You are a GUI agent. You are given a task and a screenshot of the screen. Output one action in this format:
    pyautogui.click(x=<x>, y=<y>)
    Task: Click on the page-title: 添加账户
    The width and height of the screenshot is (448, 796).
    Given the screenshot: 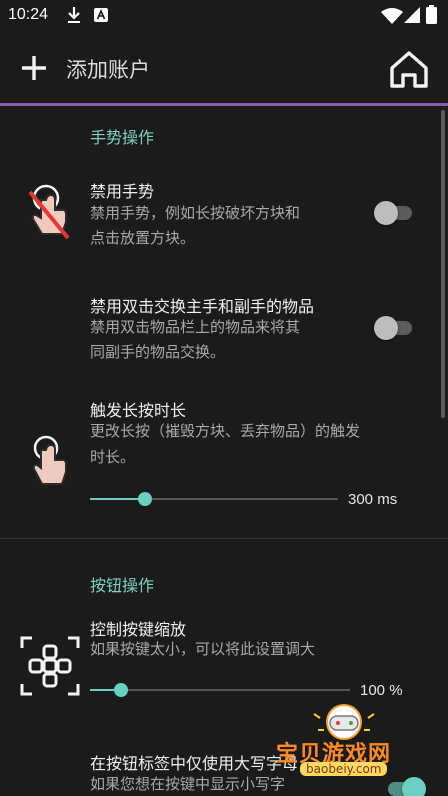 What is the action you would take?
    pyautogui.click(x=108, y=70)
    